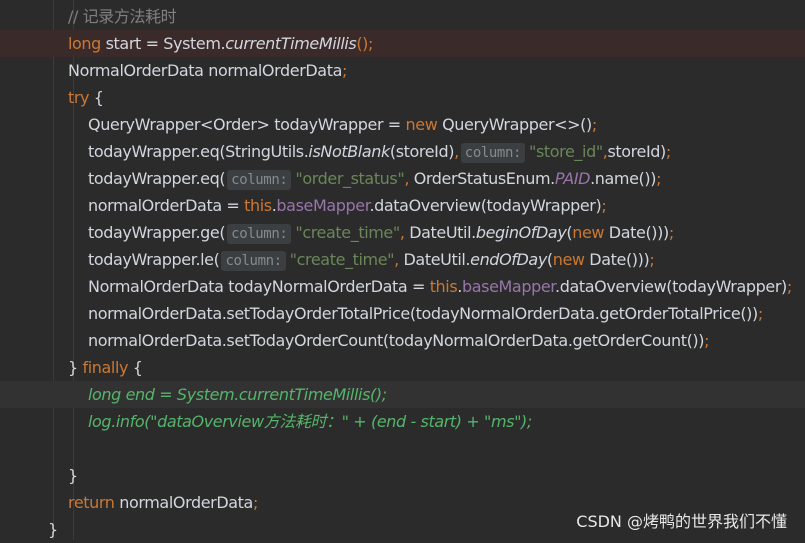 The width and height of the screenshot is (805, 543). Describe the element at coordinates (402, 367) in the screenshot. I see `code-line: } finally {` at that location.